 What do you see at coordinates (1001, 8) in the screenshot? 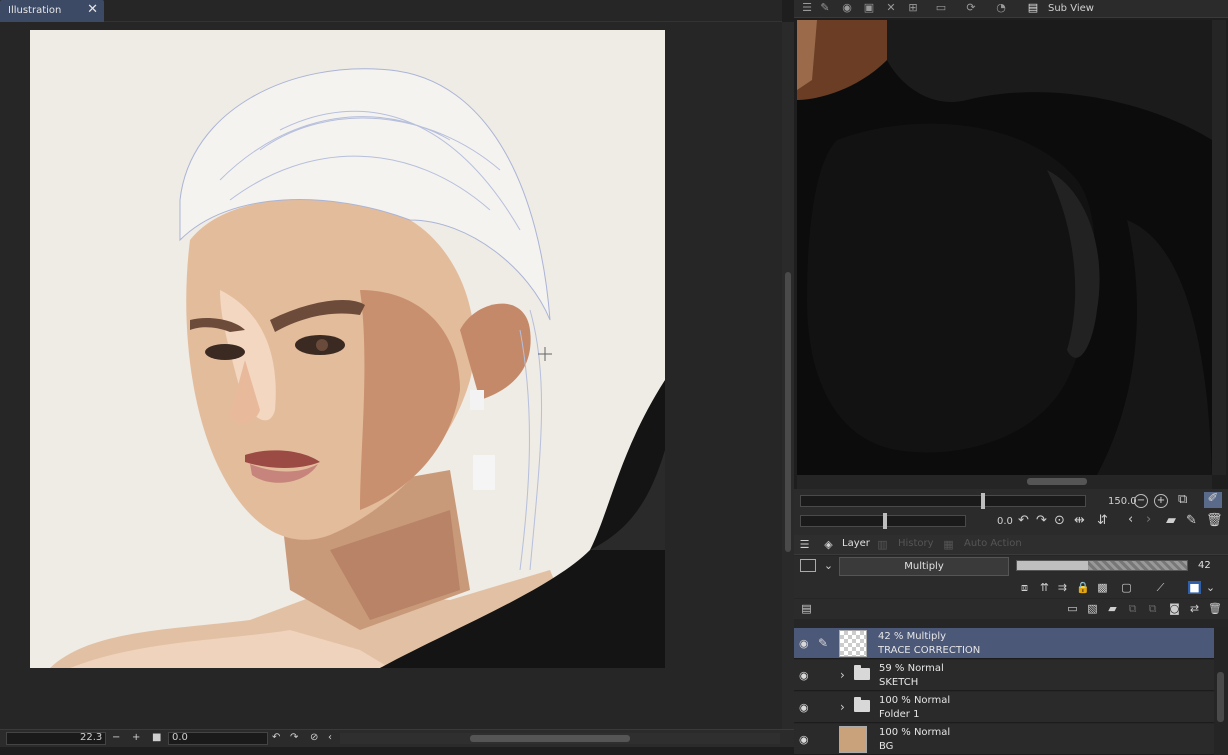
I see `gauge-icon: ◔` at bounding box center [1001, 8].